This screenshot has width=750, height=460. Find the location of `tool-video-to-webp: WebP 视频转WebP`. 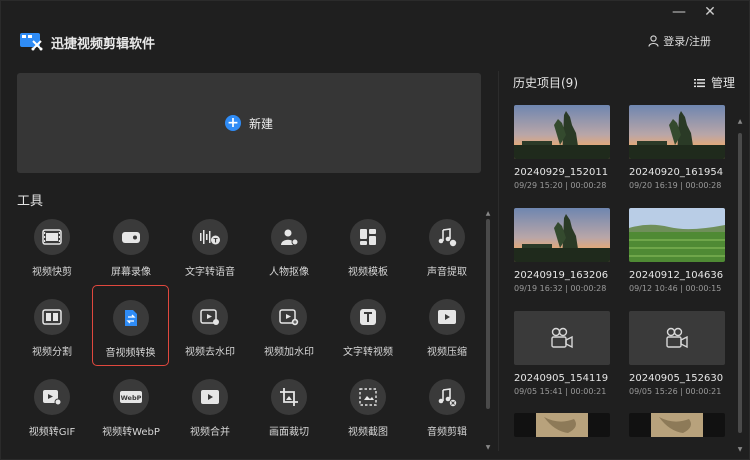

tool-video-to-webp: WebP 视频转WebP is located at coordinates (131, 412).